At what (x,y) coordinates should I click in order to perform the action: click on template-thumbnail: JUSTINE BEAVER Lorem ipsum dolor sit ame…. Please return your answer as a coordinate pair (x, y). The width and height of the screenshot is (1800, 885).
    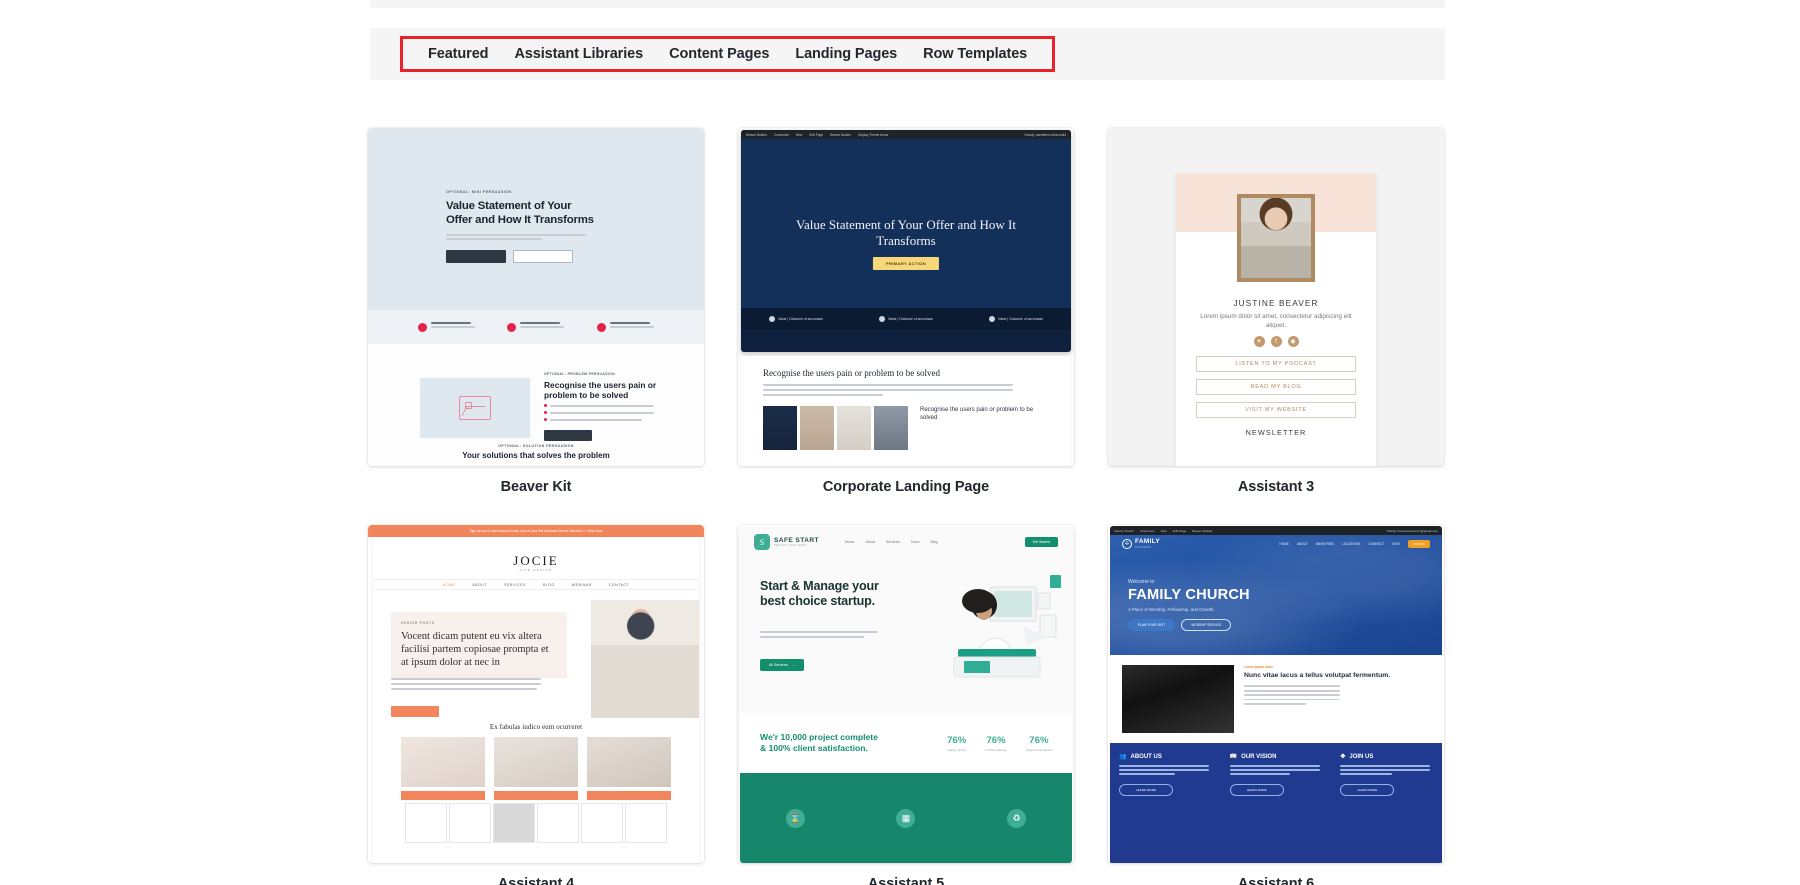
    Looking at the image, I should click on (1276, 297).